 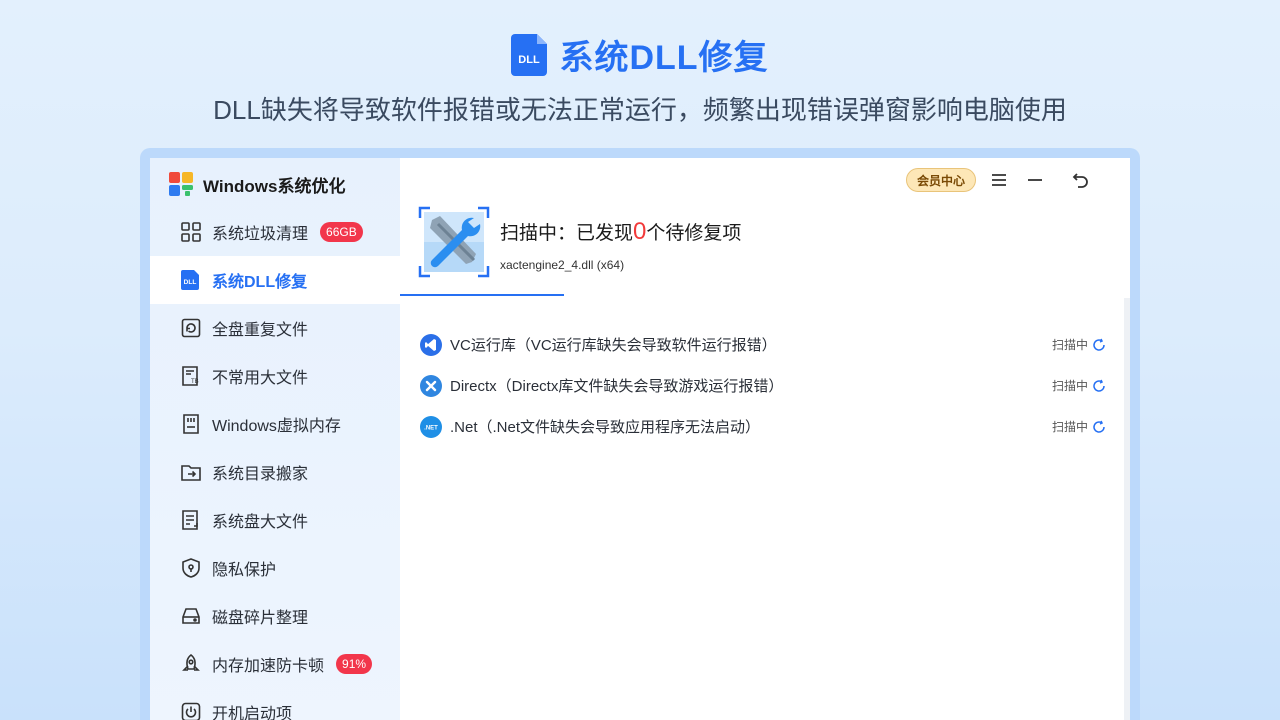 What do you see at coordinates (191, 662) in the screenshot?
I see `rocket-icon` at bounding box center [191, 662].